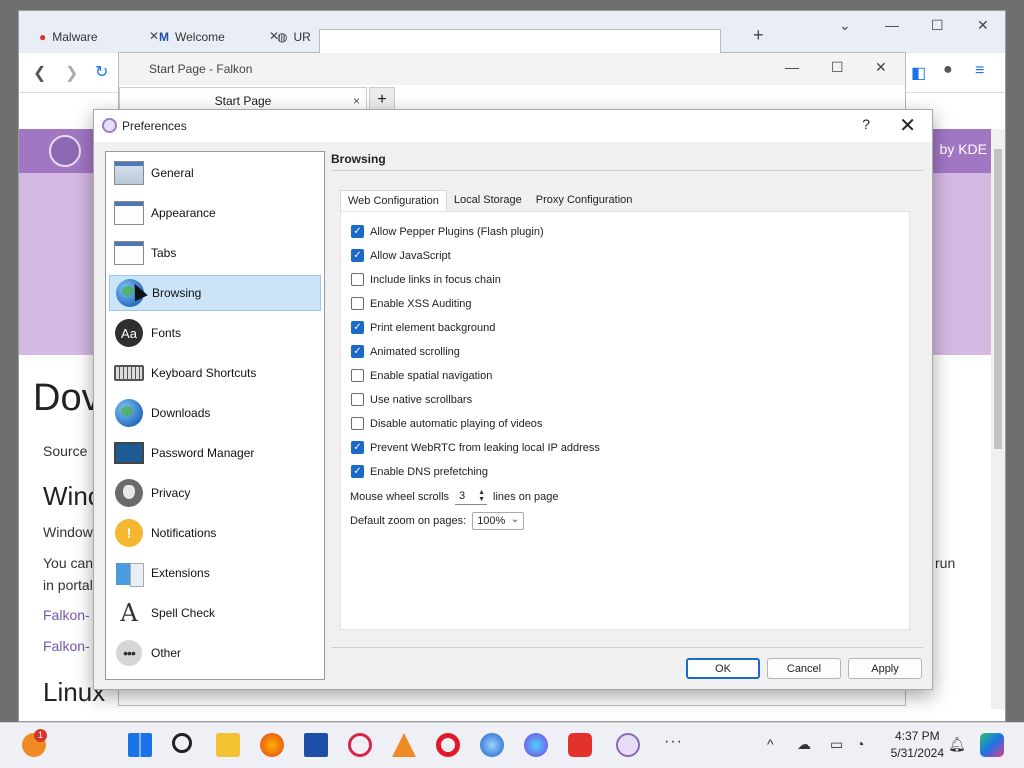 The width and height of the screenshot is (1024, 768). Describe the element at coordinates (404, 745) in the screenshot. I see `vlc-icon` at that location.